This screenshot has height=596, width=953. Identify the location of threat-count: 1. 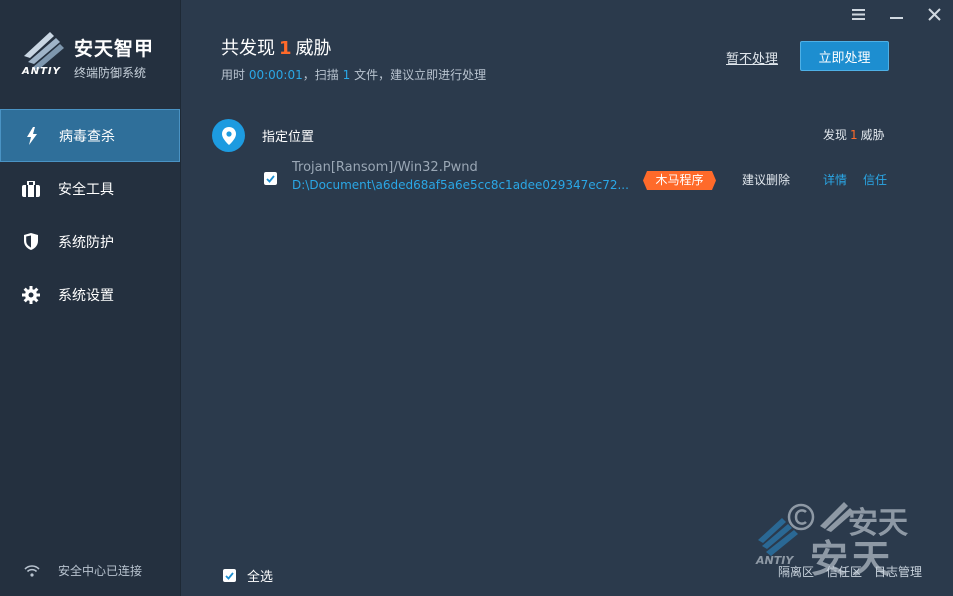
(285, 48).